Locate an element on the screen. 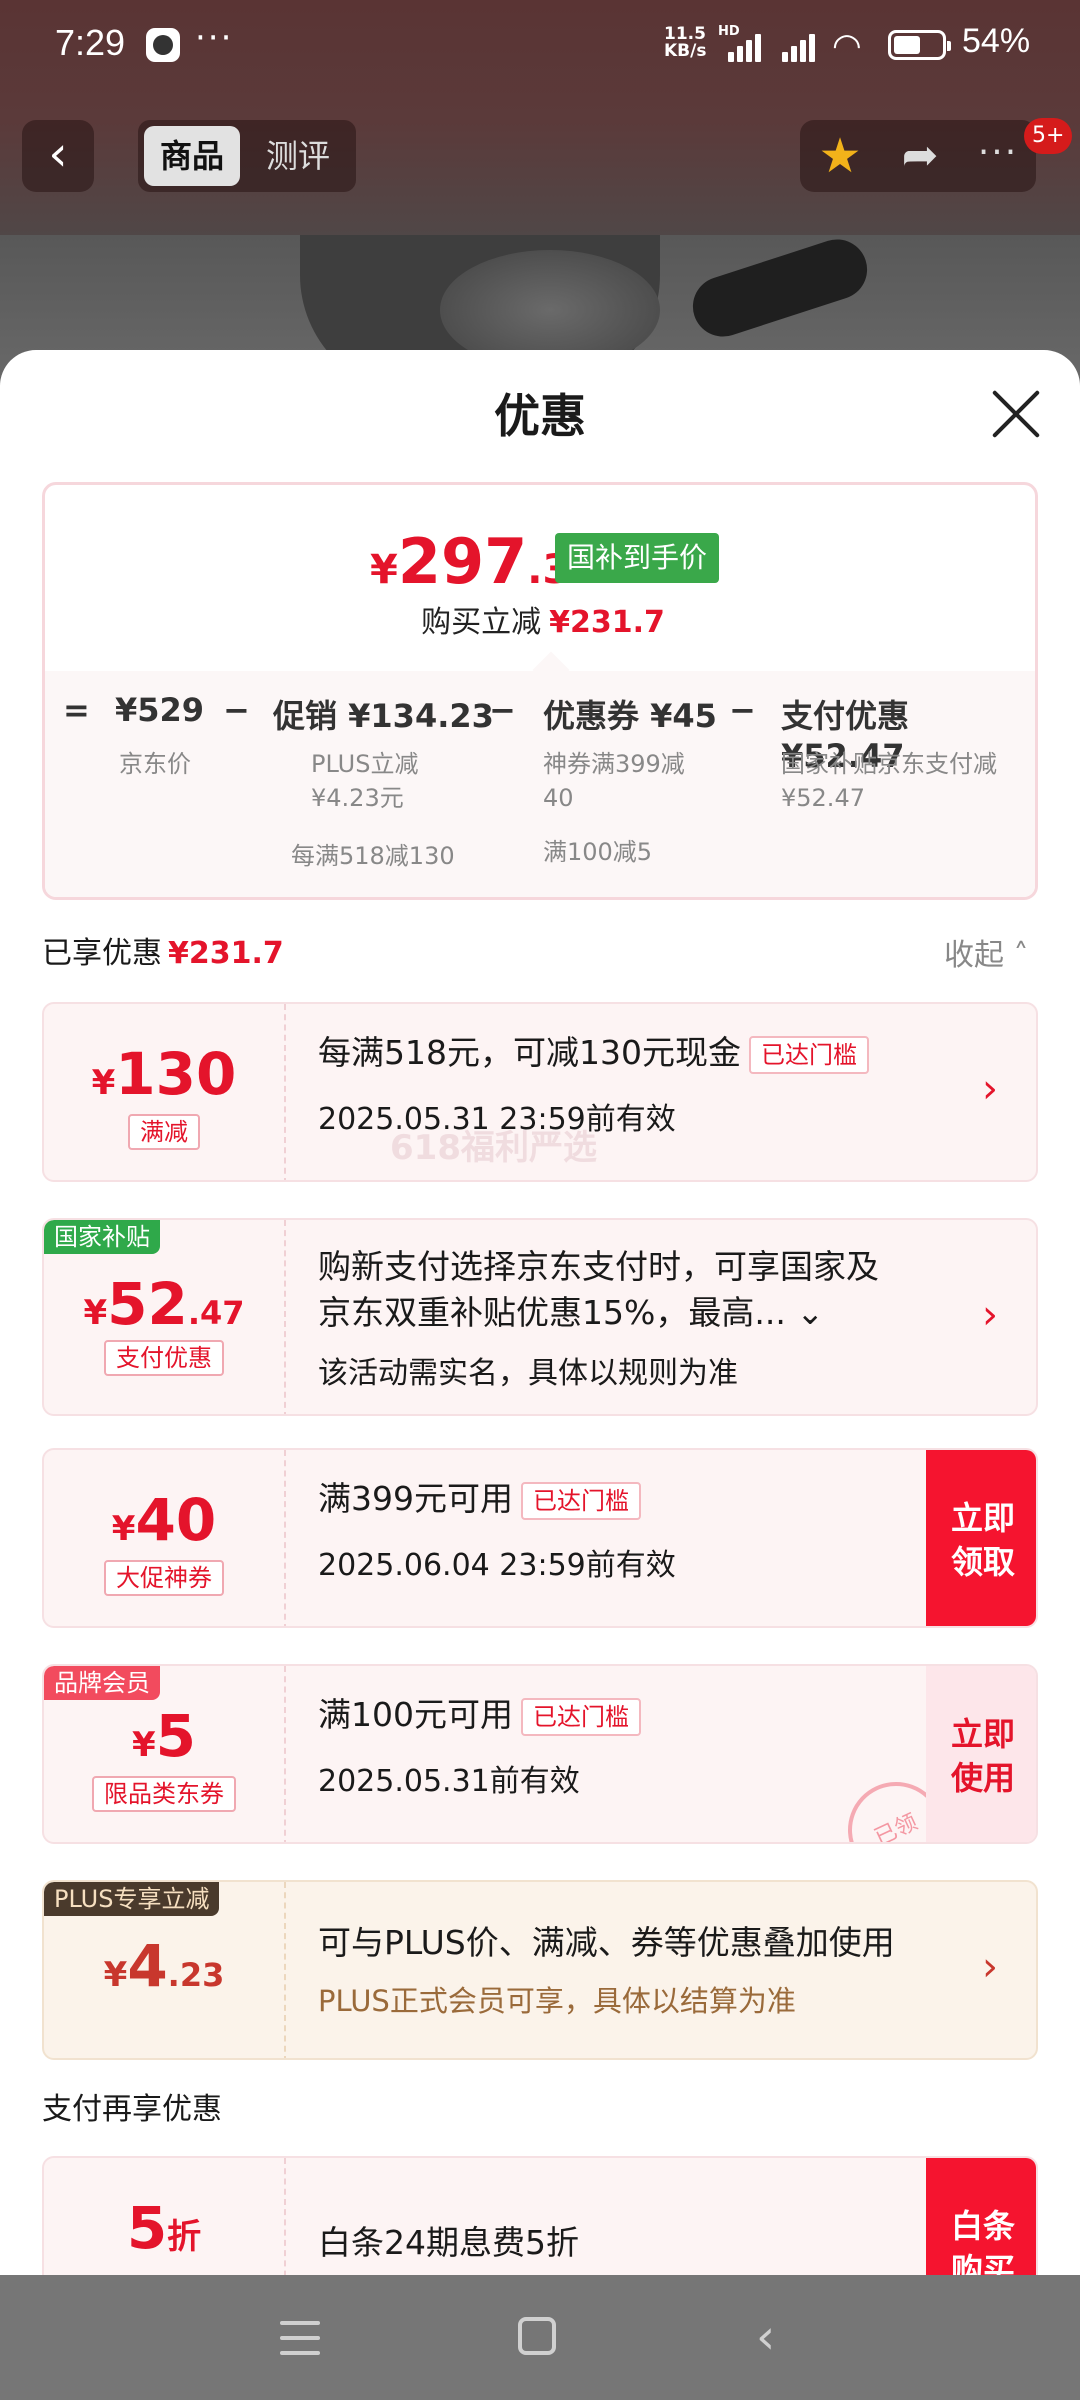 The image size is (1080, 2400). coupon-validity: 2025.06.04 23:59前有效 is located at coordinates (497, 1565).